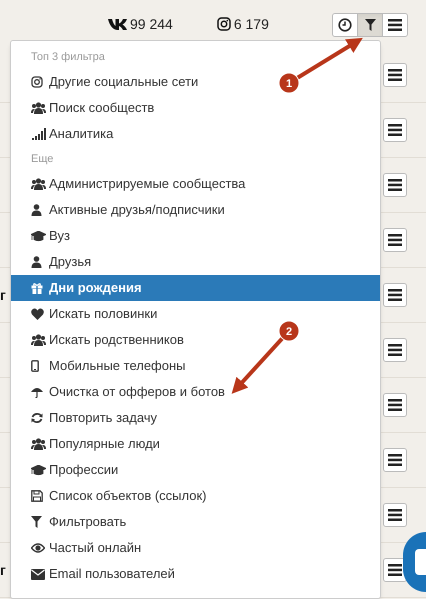  Describe the element at coordinates (86, 444) in the screenshot. I see `menu-item: Популярные люди` at that location.